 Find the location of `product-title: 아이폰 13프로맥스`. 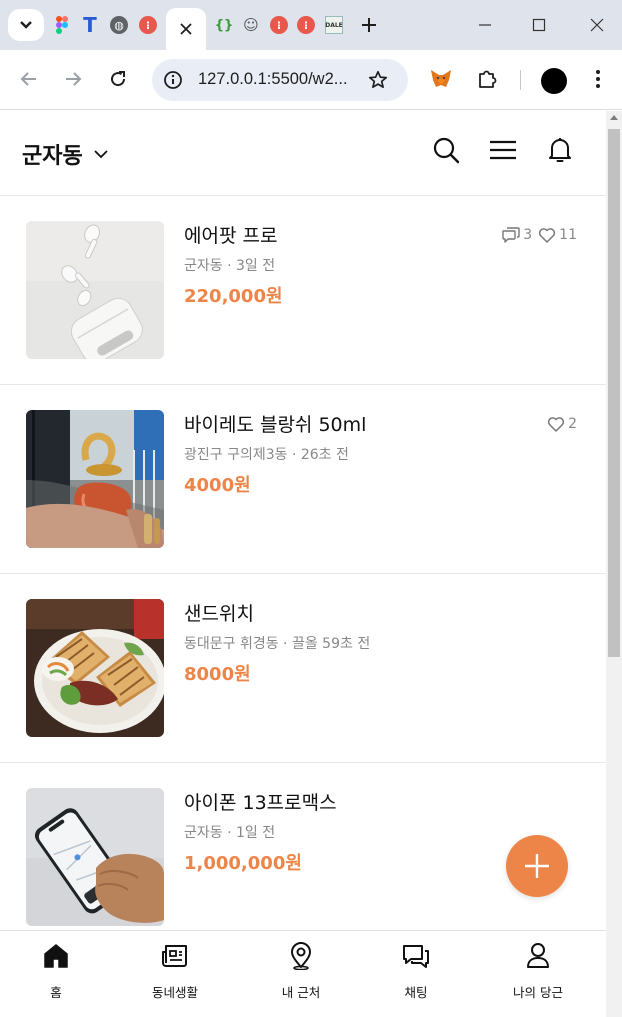

product-title: 아이폰 13프로맥스 is located at coordinates (260, 803).